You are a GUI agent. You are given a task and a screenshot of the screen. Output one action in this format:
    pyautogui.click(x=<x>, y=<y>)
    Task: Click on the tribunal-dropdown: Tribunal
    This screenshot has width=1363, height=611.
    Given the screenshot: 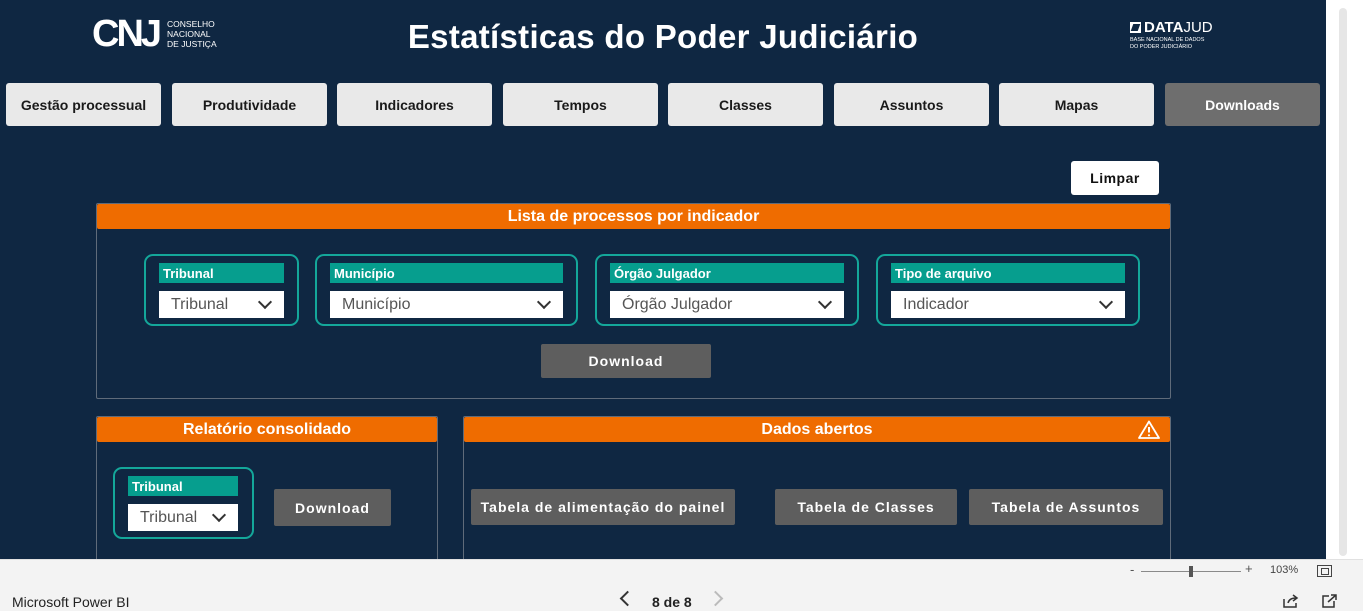 What is the action you would take?
    pyautogui.click(x=221, y=304)
    